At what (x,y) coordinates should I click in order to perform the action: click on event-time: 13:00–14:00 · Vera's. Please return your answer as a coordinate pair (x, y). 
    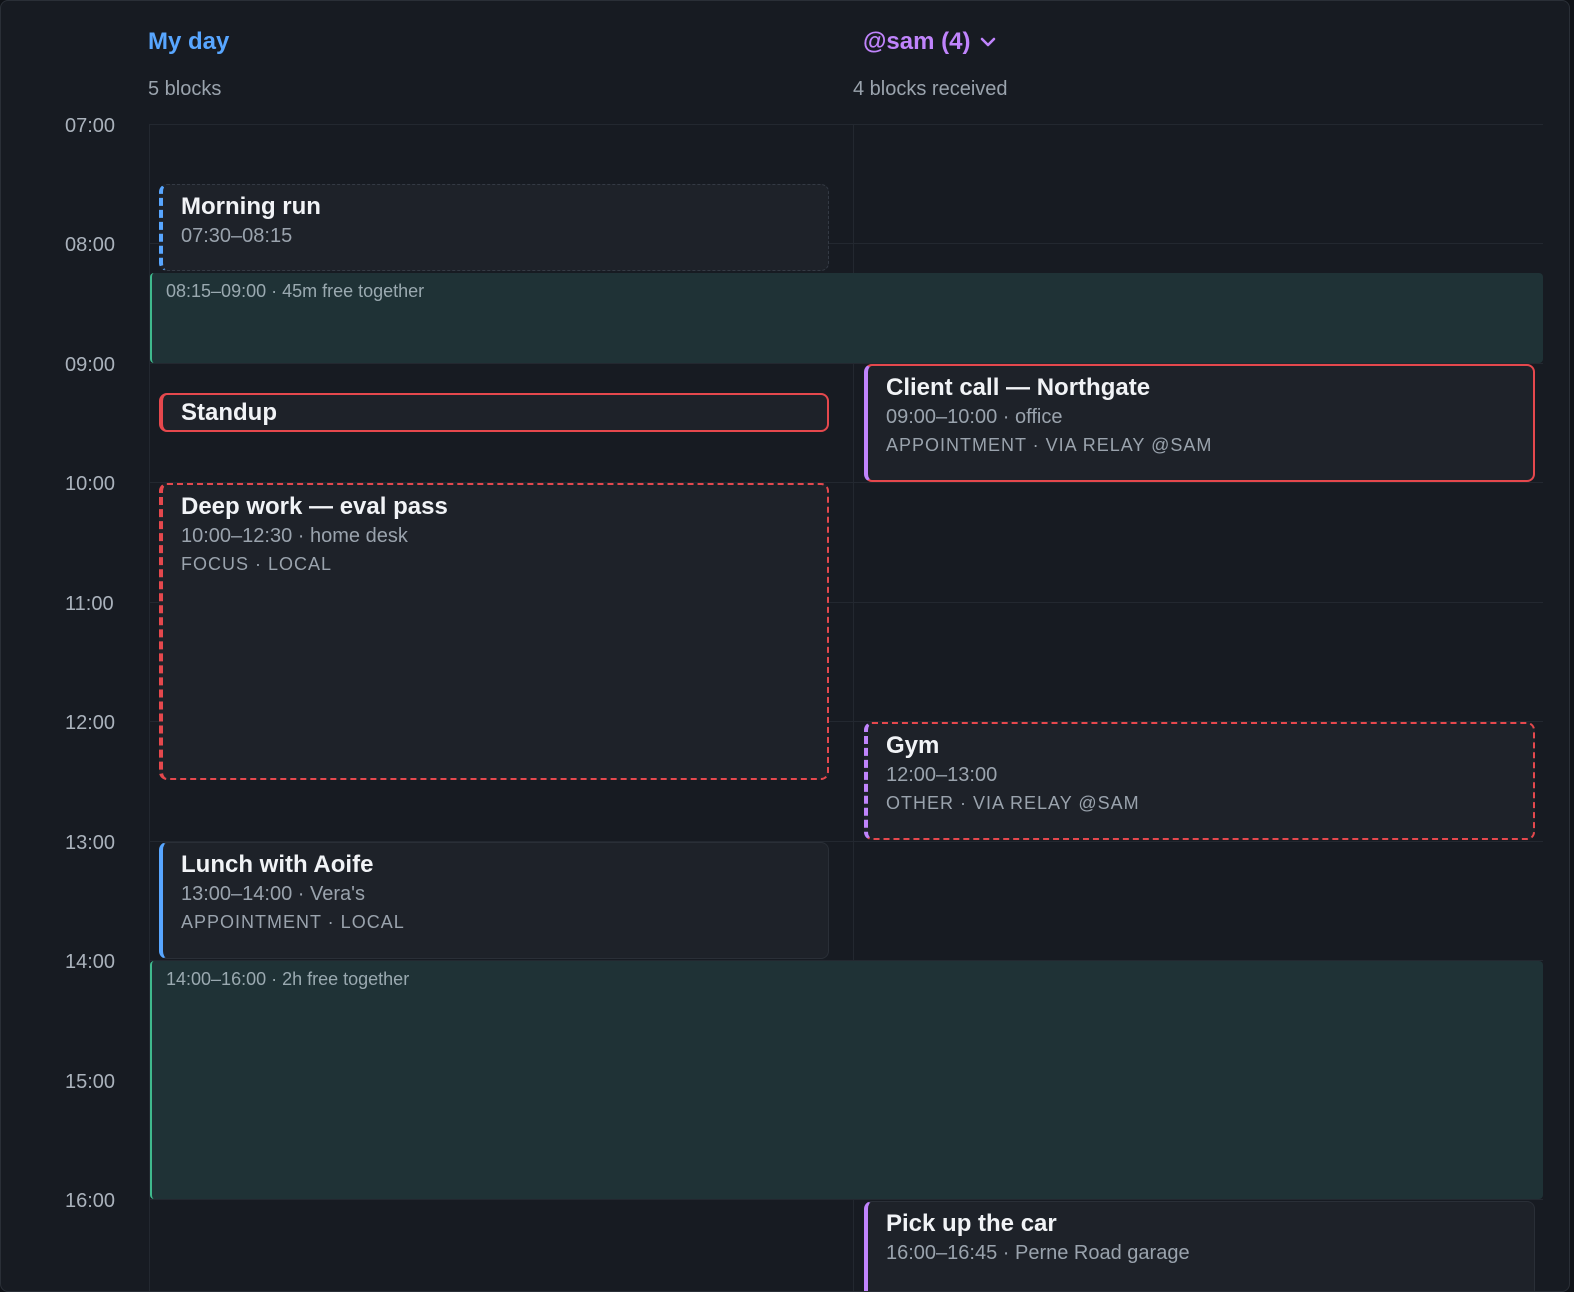
    Looking at the image, I should click on (273, 894).